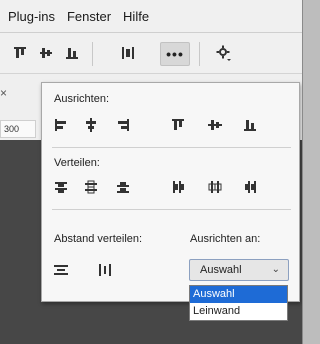 This screenshot has height=344, width=320. What do you see at coordinates (82, 99) in the screenshot?
I see `section-title-align: Ausrichten:` at bounding box center [82, 99].